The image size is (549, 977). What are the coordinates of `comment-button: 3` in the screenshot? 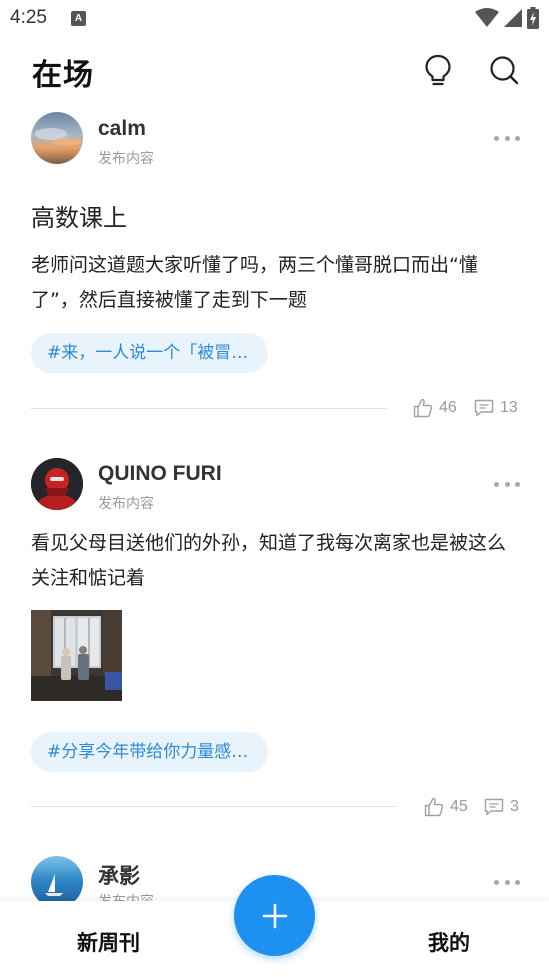 It's located at (501, 807).